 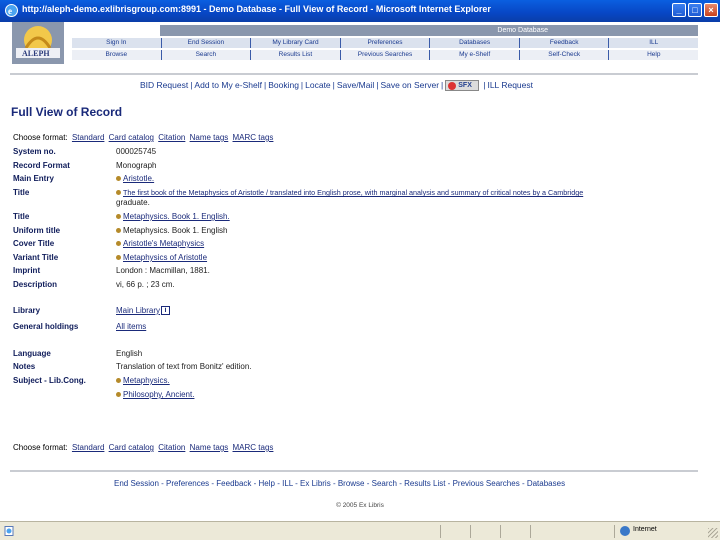 What do you see at coordinates (565, 55) in the screenshot?
I see `nav-self-check: Self-Check` at bounding box center [565, 55].